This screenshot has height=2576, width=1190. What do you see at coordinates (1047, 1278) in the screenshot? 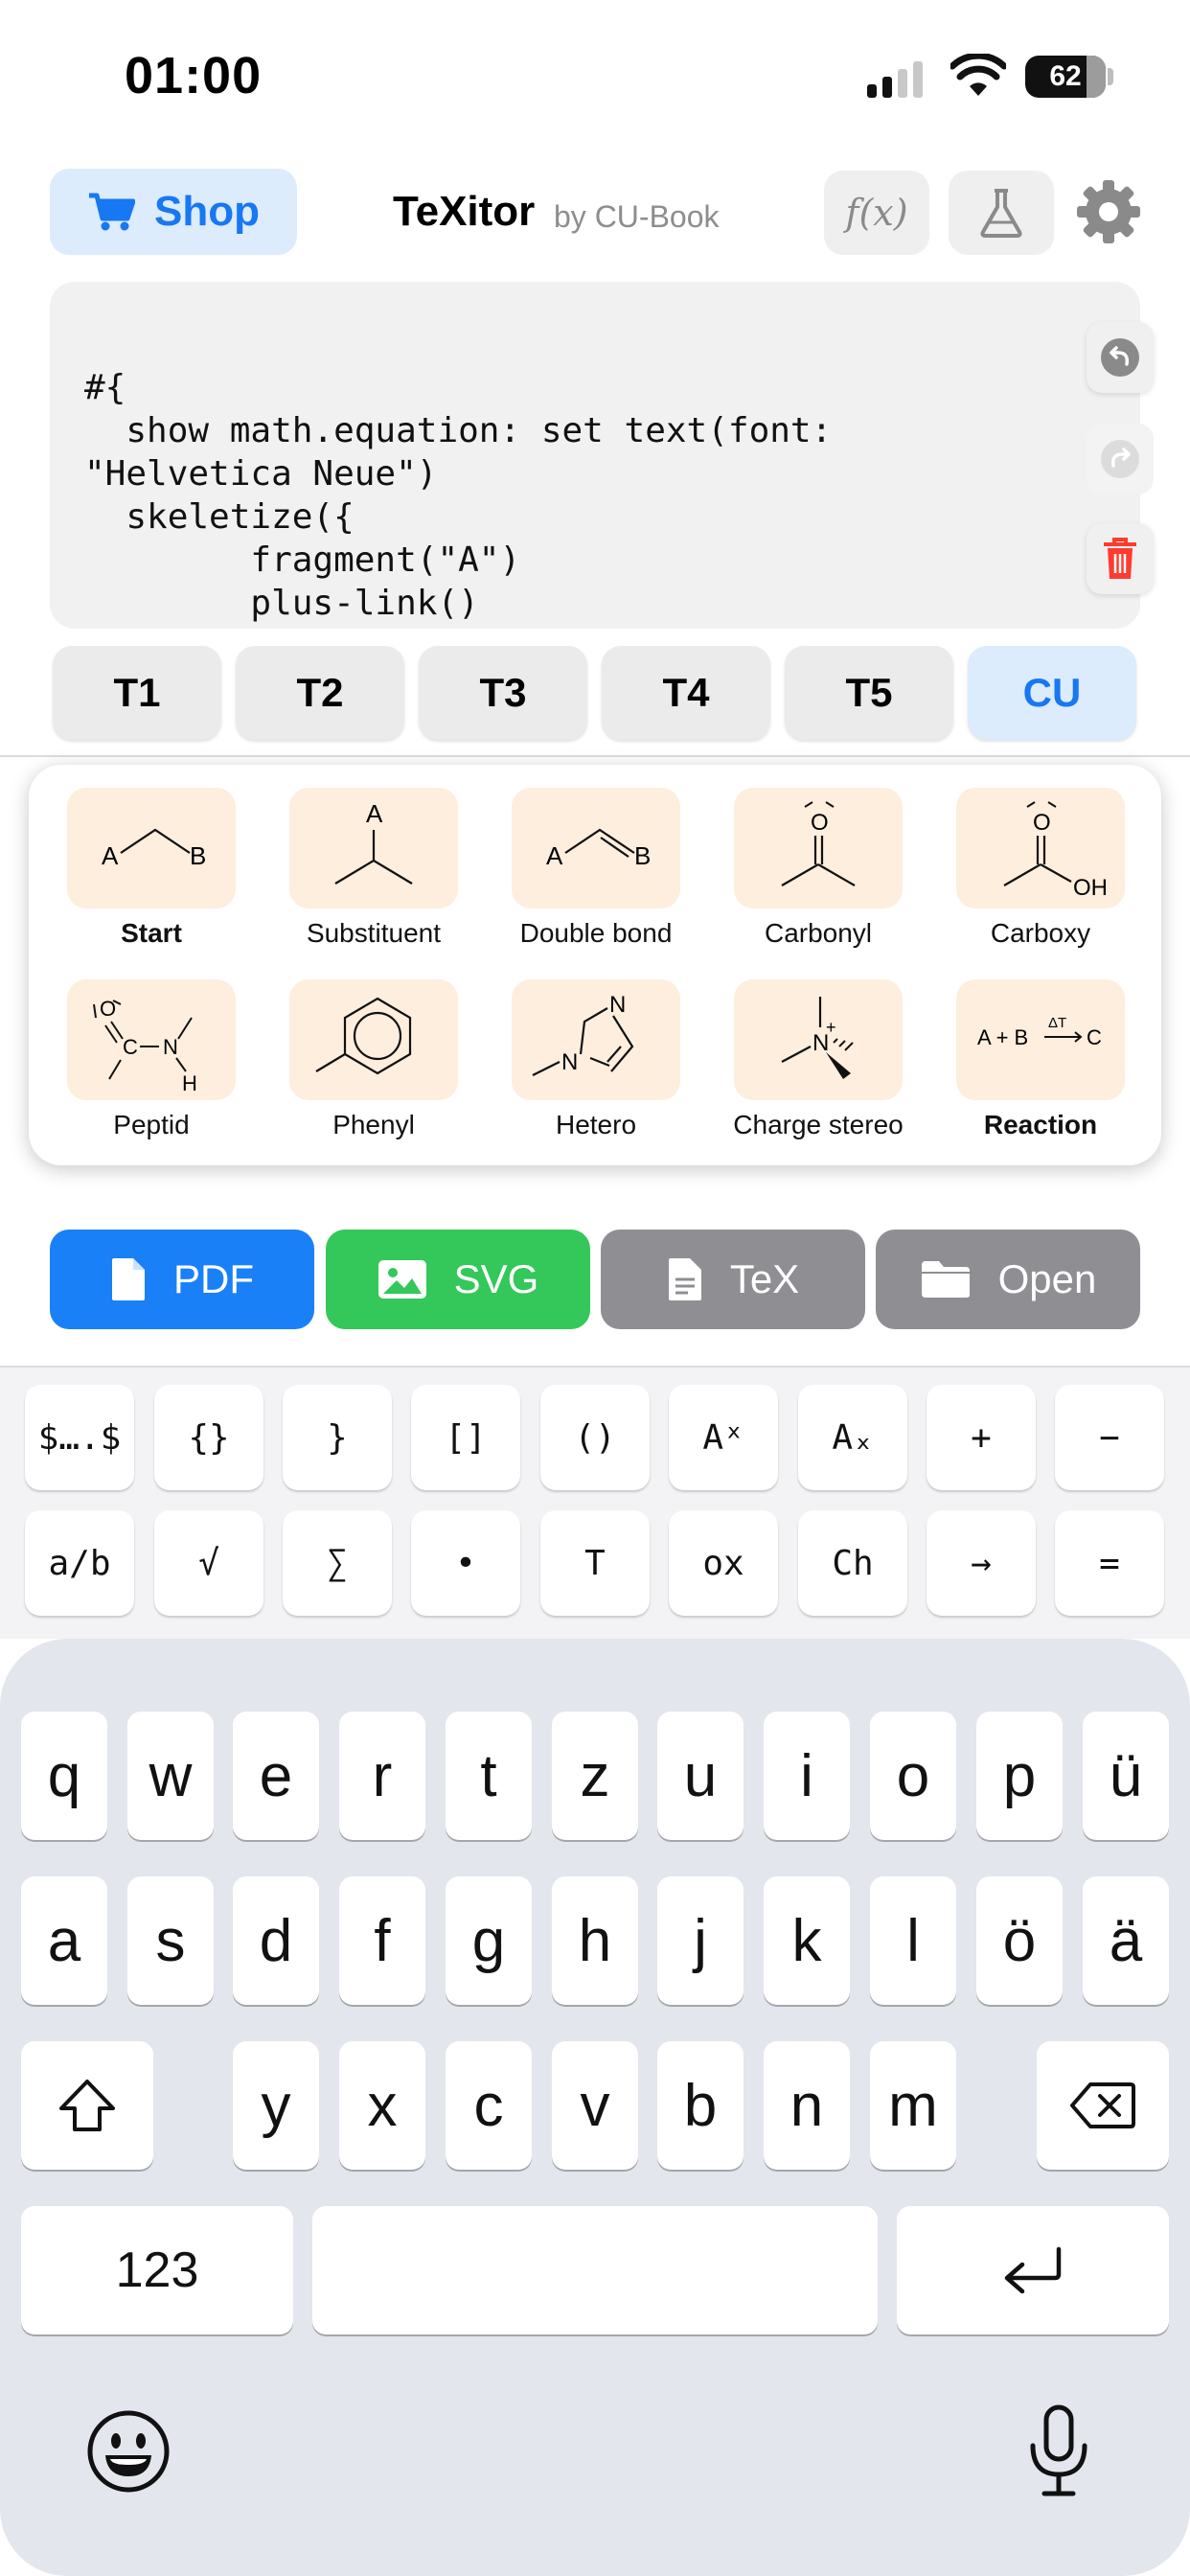
I see `open-label: Open` at bounding box center [1047, 1278].